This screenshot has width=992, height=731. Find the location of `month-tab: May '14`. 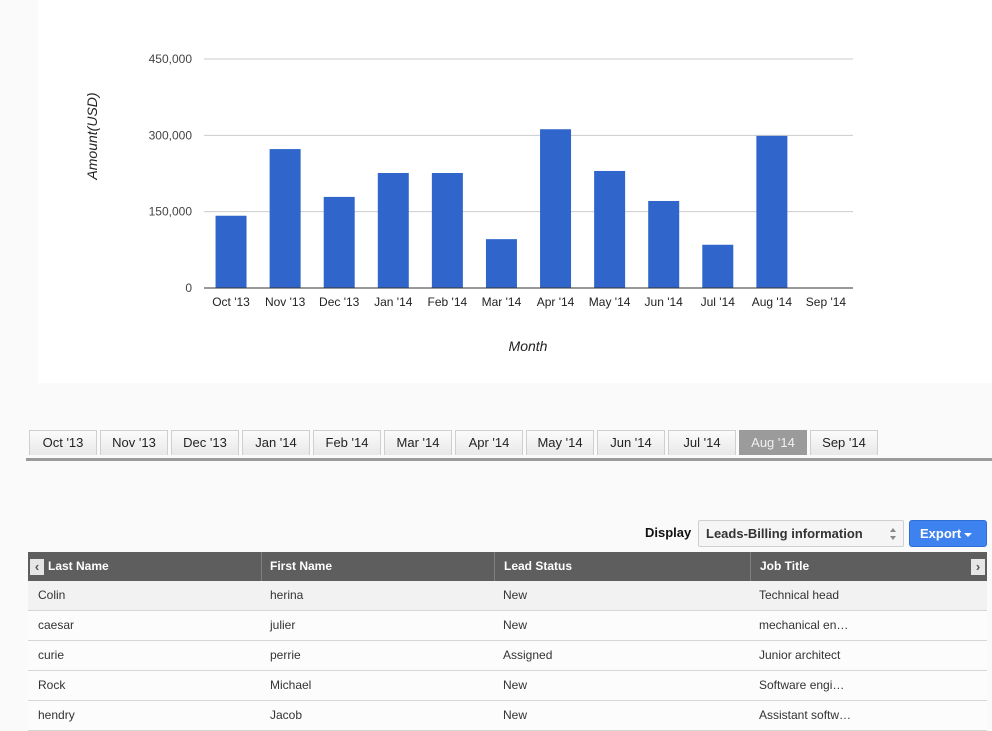

month-tab: May '14 is located at coordinates (560, 442).